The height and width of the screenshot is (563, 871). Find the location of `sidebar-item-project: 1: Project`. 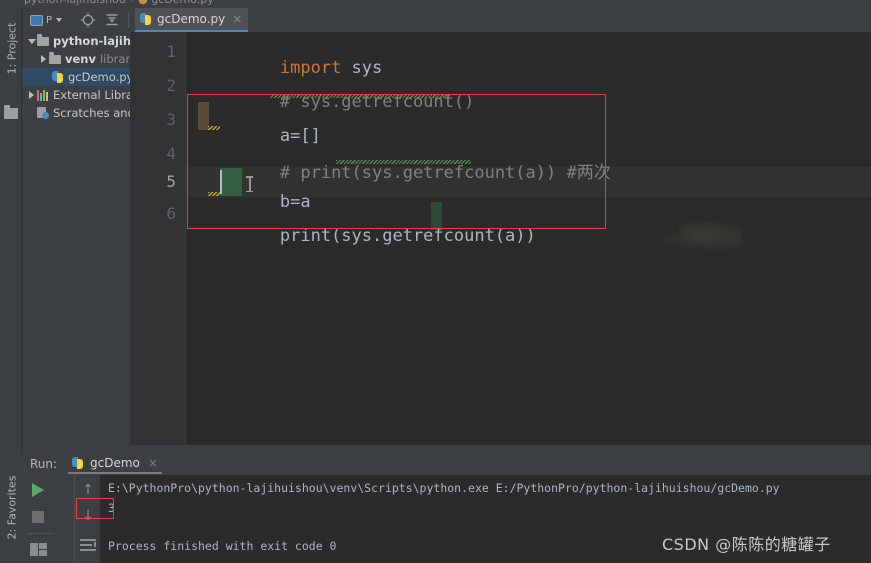

sidebar-item-project: 1: Project is located at coordinates (12, 49).